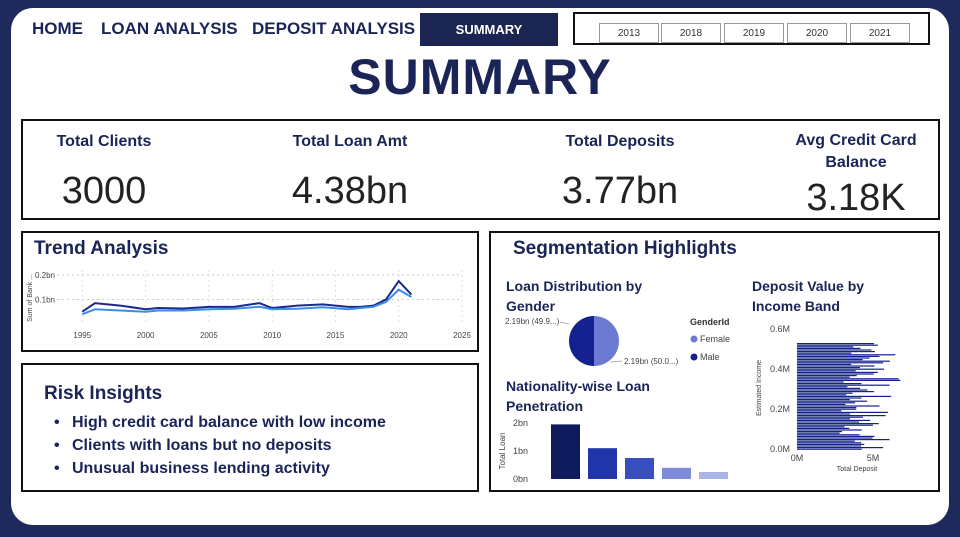 Image resolution: width=960 pixels, height=537 pixels. Describe the element at coordinates (613, 451) in the screenshot. I see `nationality-bar-chart: 2bn 1bn 0bn Total Loan` at that location.